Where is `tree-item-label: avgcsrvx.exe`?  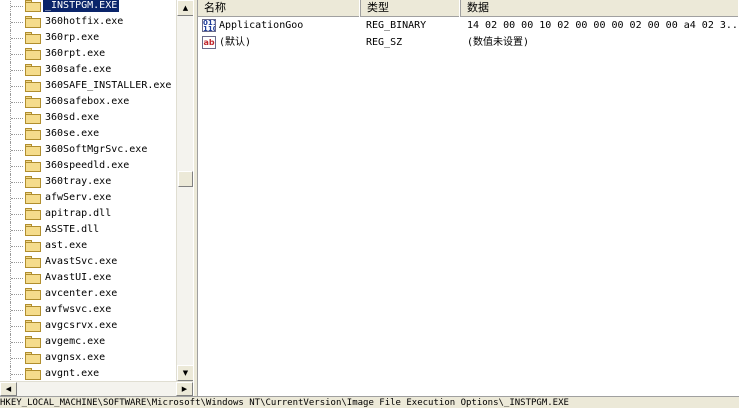 tree-item-label: avgcsrvx.exe is located at coordinates (81, 325).